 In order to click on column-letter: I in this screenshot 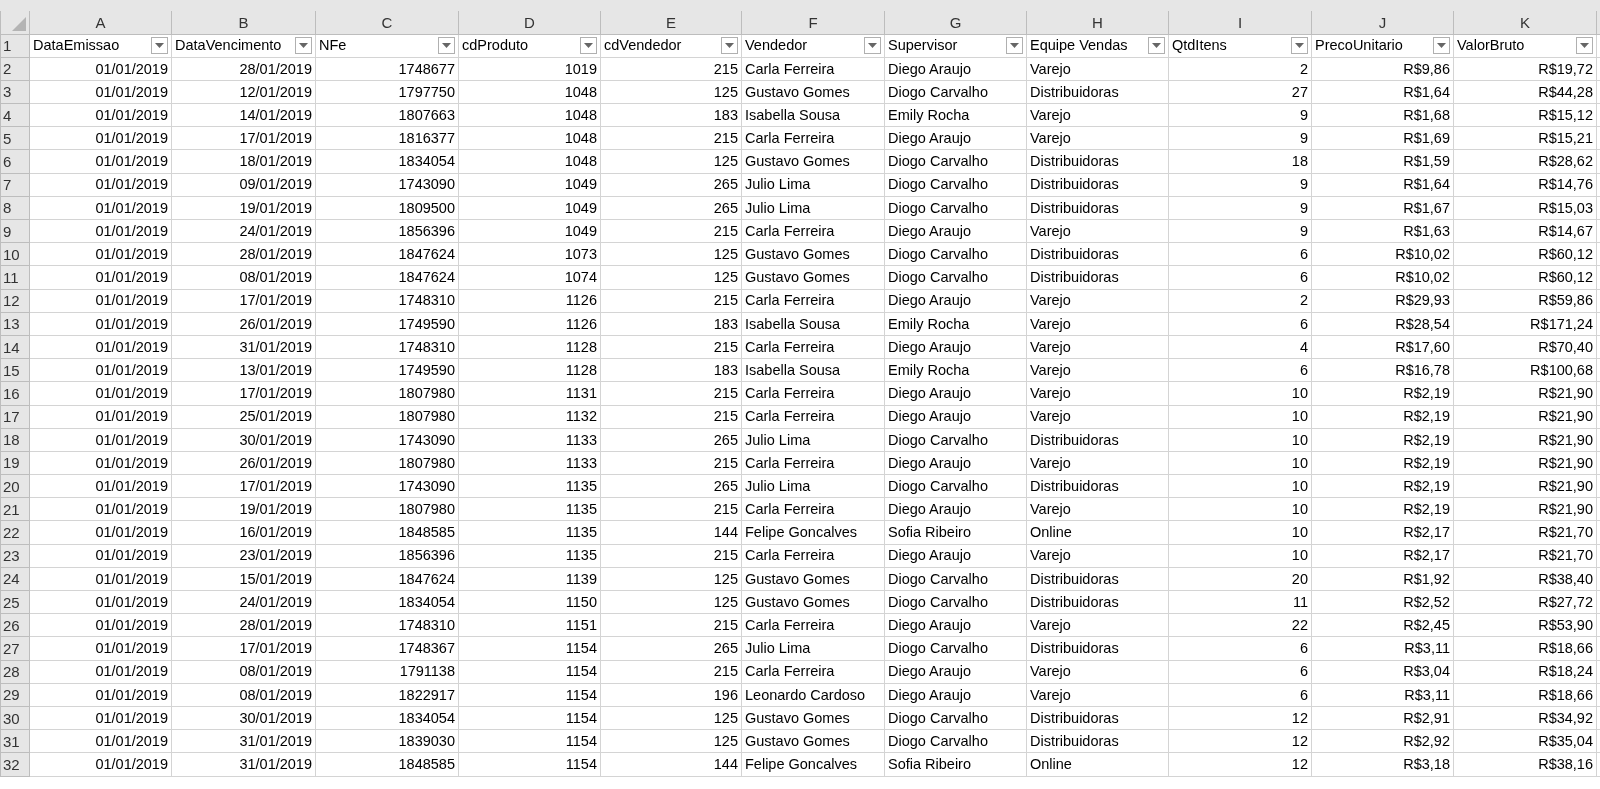, I will do `click(1240, 22)`.